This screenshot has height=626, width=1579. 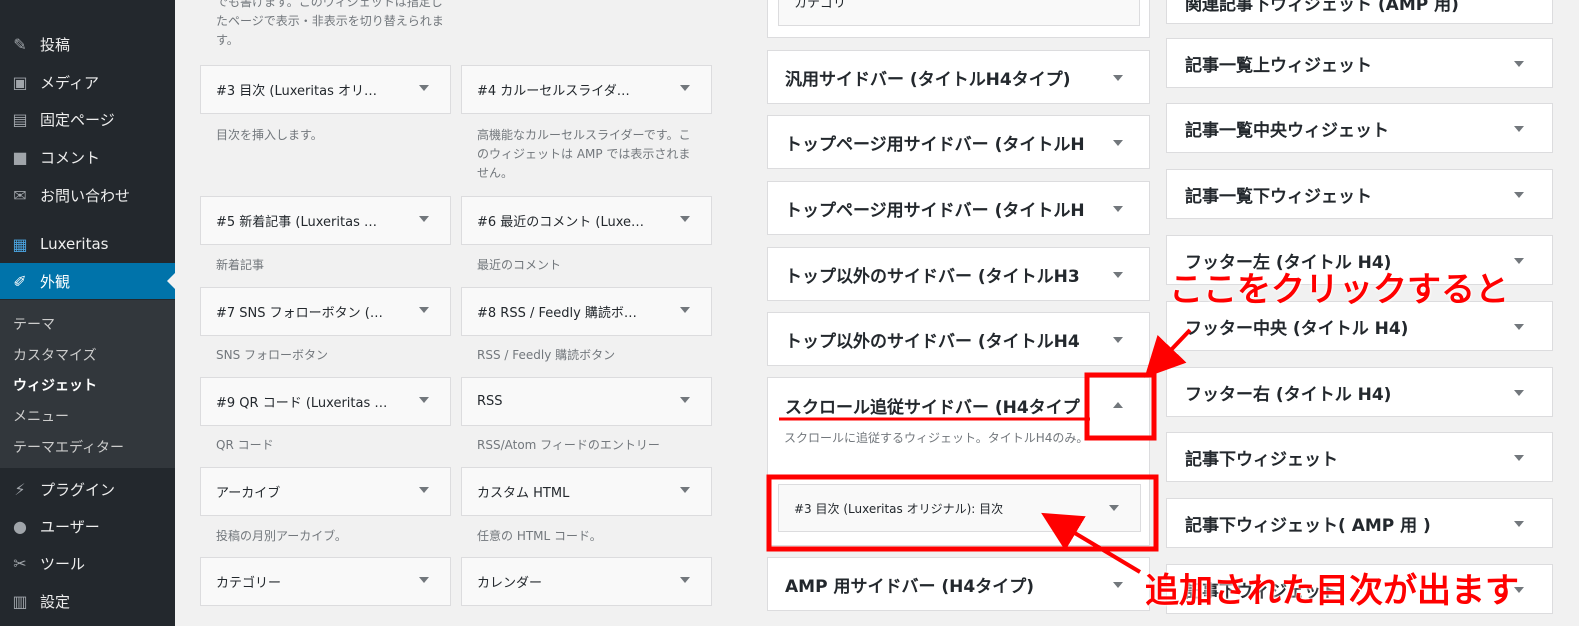 What do you see at coordinates (281, 536) in the screenshot?
I see `widget-description: 投稿の月別アーカイブ。` at bounding box center [281, 536].